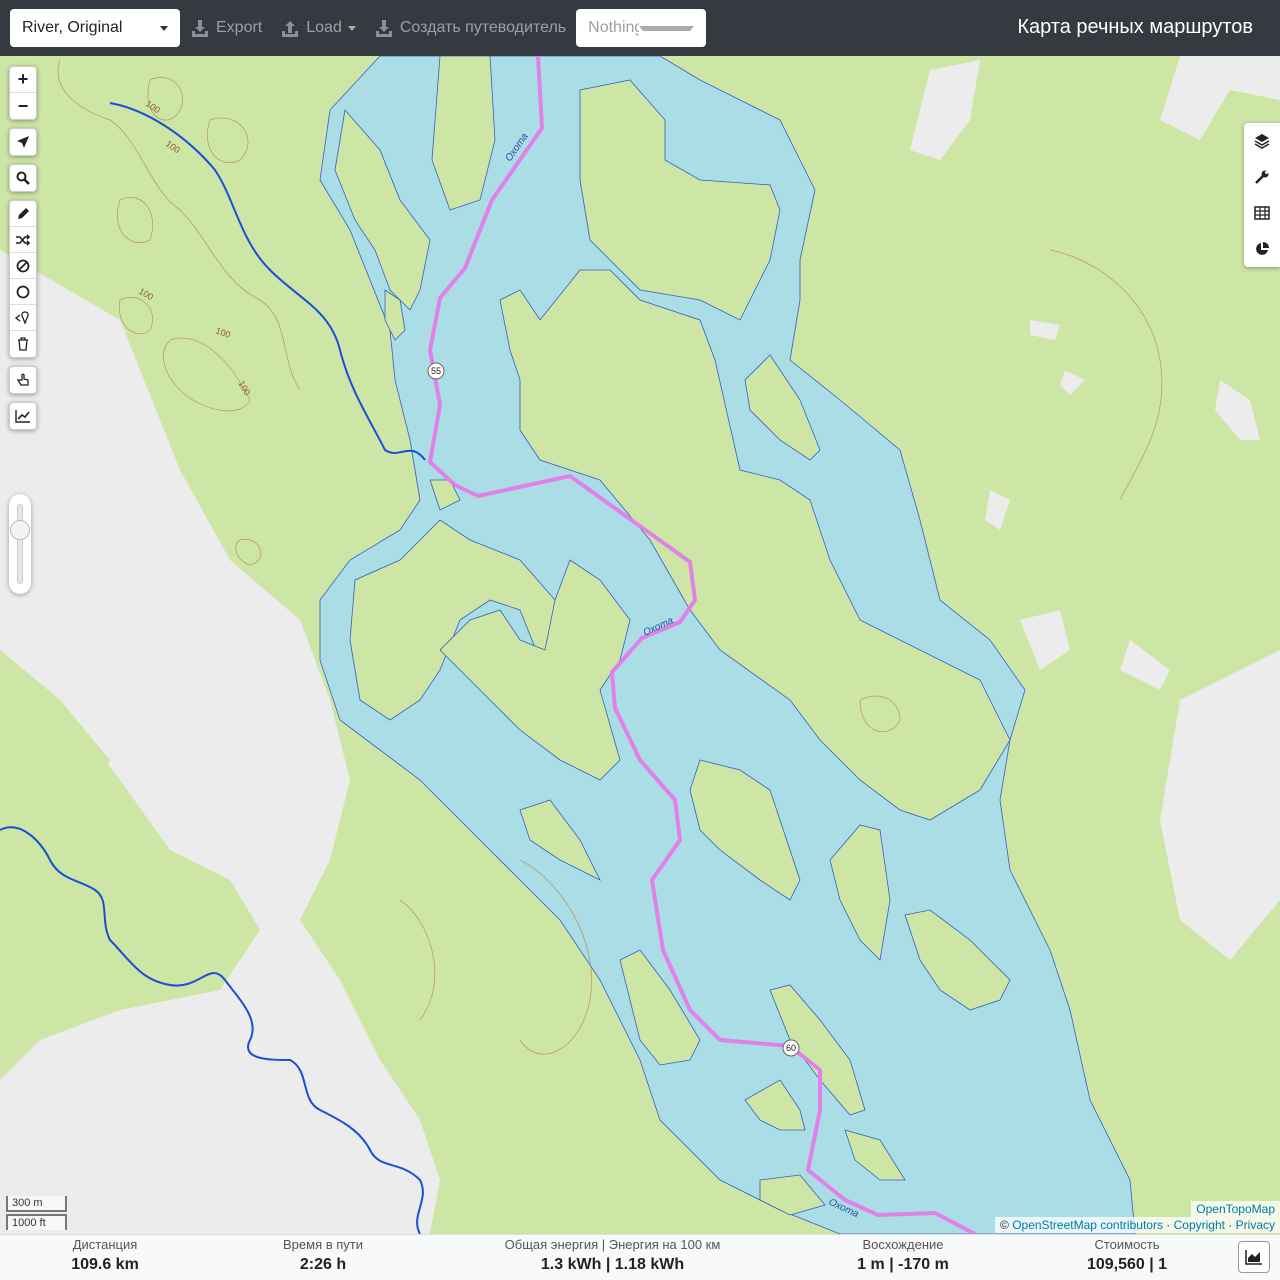 This screenshot has width=1280, height=1280. Describe the element at coordinates (72, 27) in the screenshot. I see `profile-label: River, Original` at that location.